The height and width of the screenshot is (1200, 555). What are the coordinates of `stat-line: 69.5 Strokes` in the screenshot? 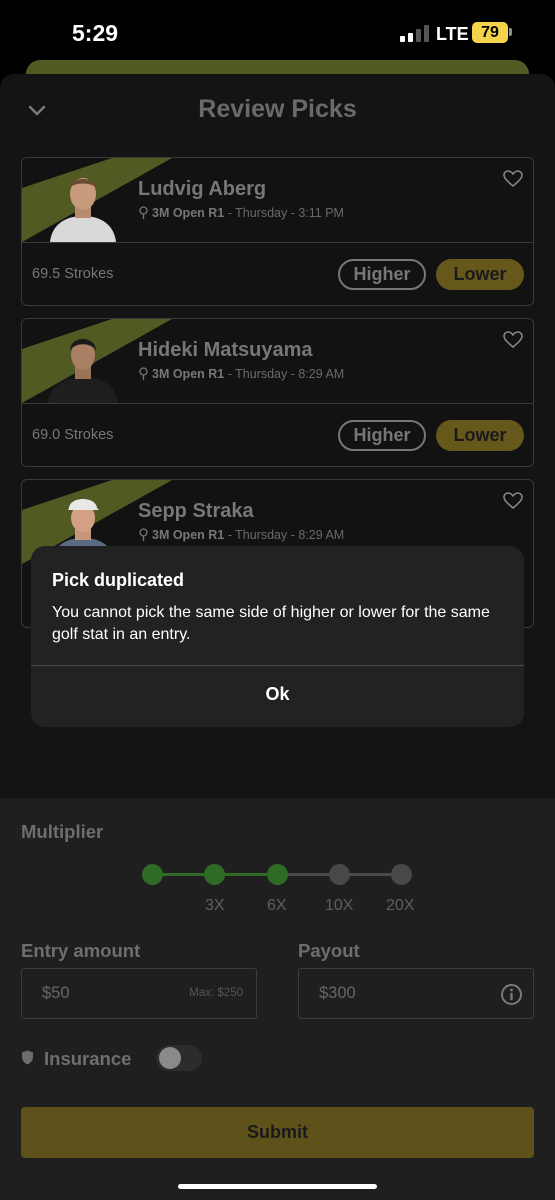 It's located at (73, 274).